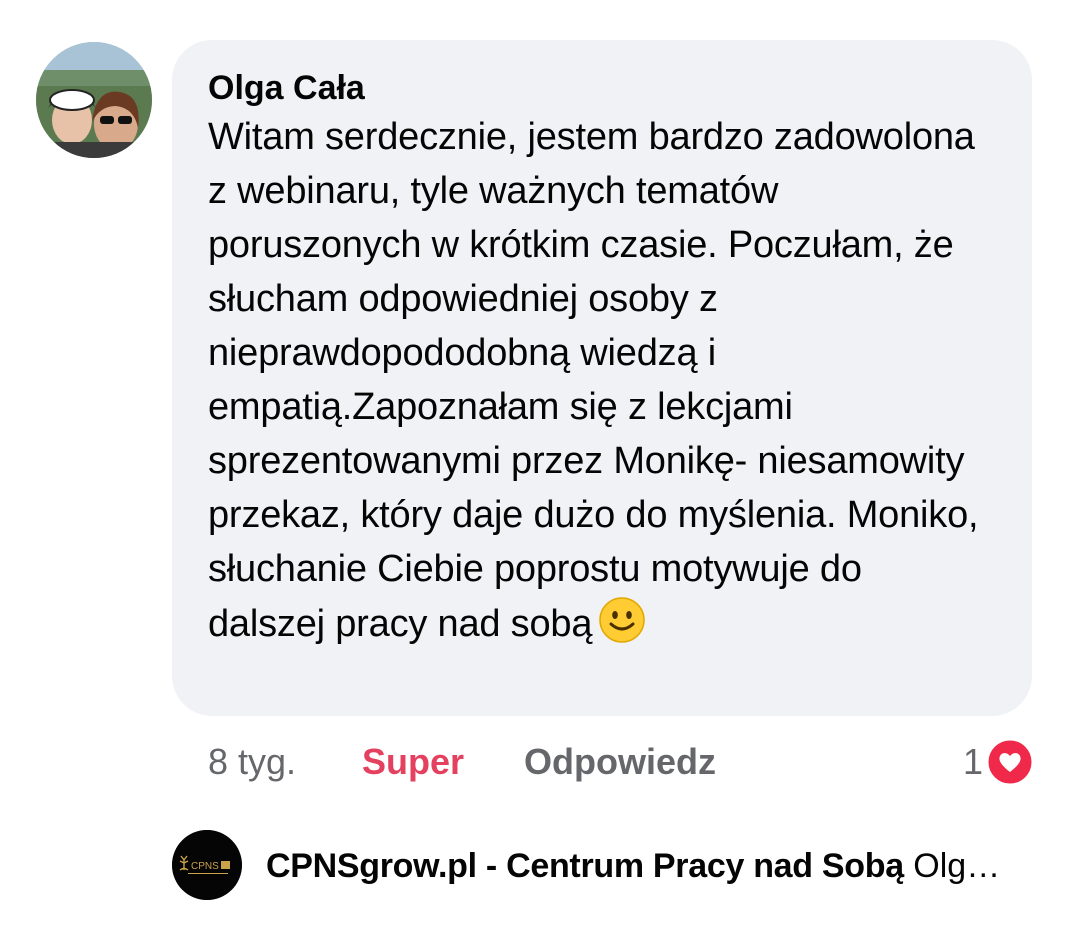 The height and width of the screenshot is (930, 1067). Describe the element at coordinates (585, 866) in the screenshot. I see `reply-author: CPNSgrow.pl - Centrum Pracy nad Sobą` at that location.